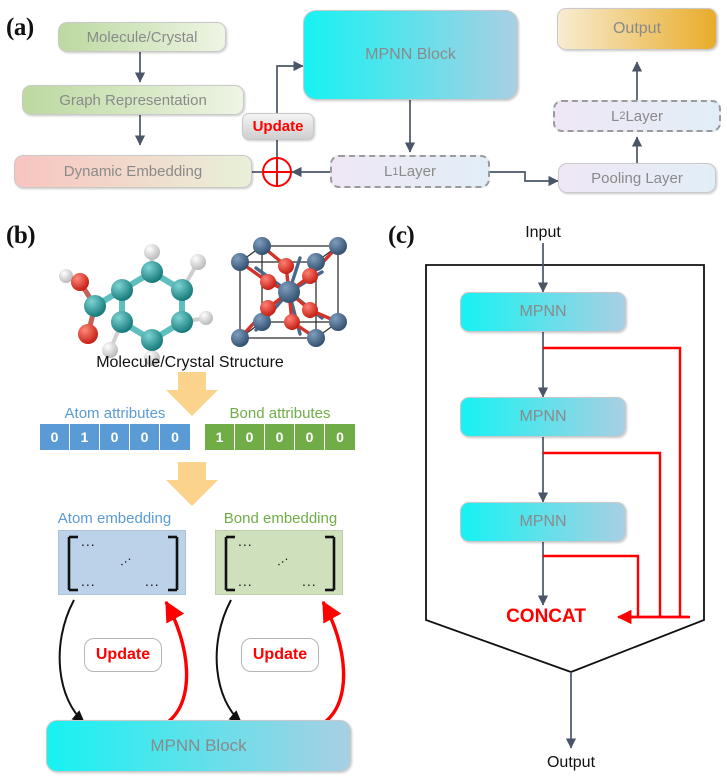 This screenshot has height=784, width=727. I want to click on box-output-a: Output, so click(637, 29).